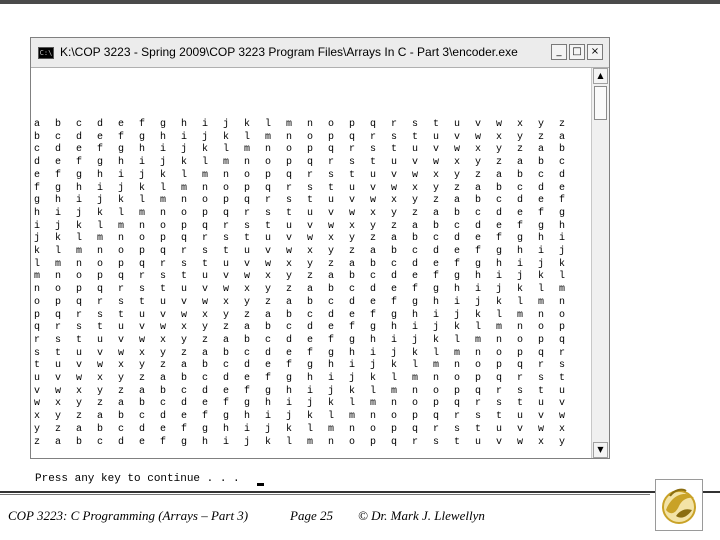 The width and height of the screenshot is (720, 540). I want to click on command-prompt-icon: C:\, so click(46, 53).